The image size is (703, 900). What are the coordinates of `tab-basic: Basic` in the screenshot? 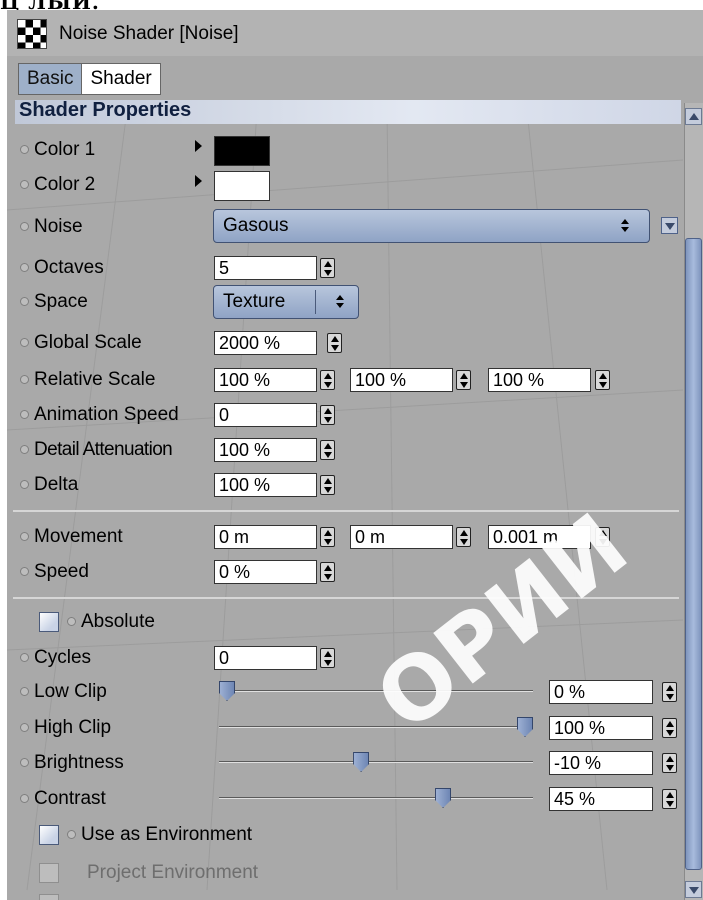 It's located at (50, 79).